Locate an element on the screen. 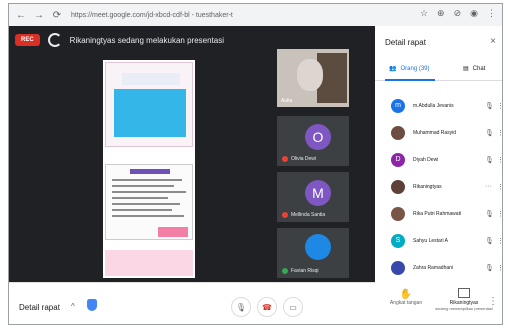 The width and height of the screenshot is (508, 330). chevron-up-icon: ^ is located at coordinates (73, 306).